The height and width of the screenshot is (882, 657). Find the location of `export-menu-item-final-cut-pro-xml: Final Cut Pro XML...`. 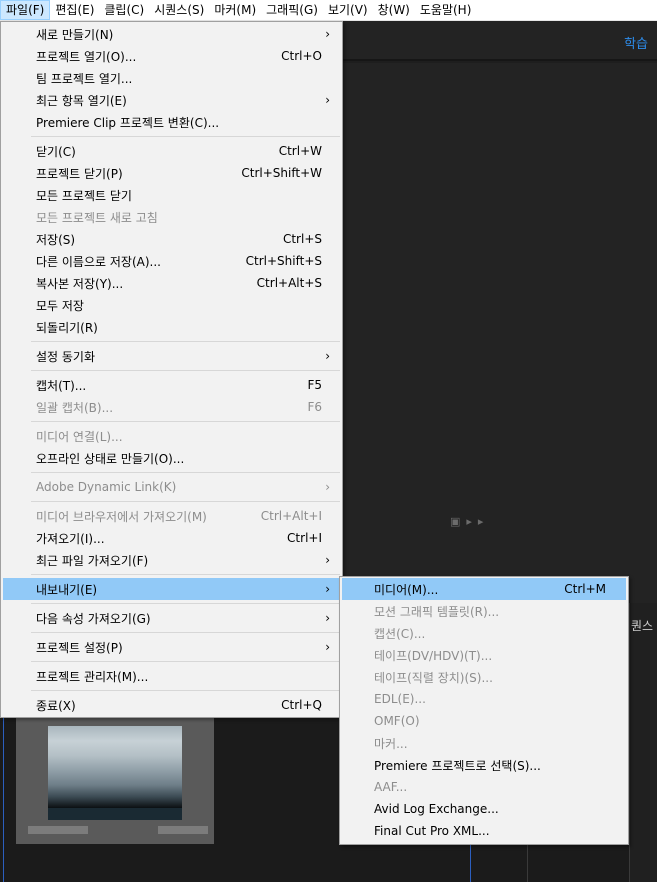

export-menu-item-final-cut-pro-xml: Final Cut Pro XML... is located at coordinates (484, 831).